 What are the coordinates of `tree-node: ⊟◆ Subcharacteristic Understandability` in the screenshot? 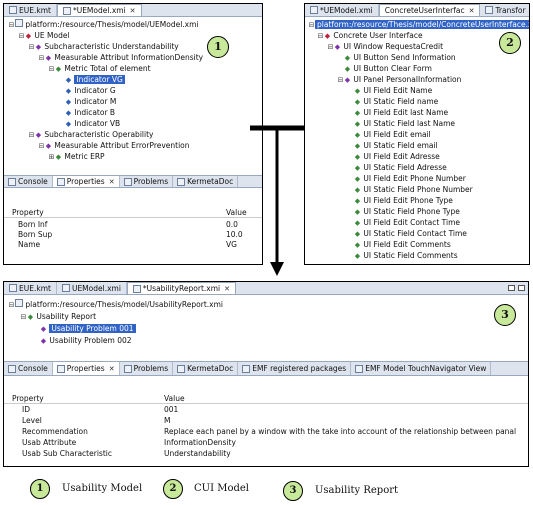 It's located at (103, 46).